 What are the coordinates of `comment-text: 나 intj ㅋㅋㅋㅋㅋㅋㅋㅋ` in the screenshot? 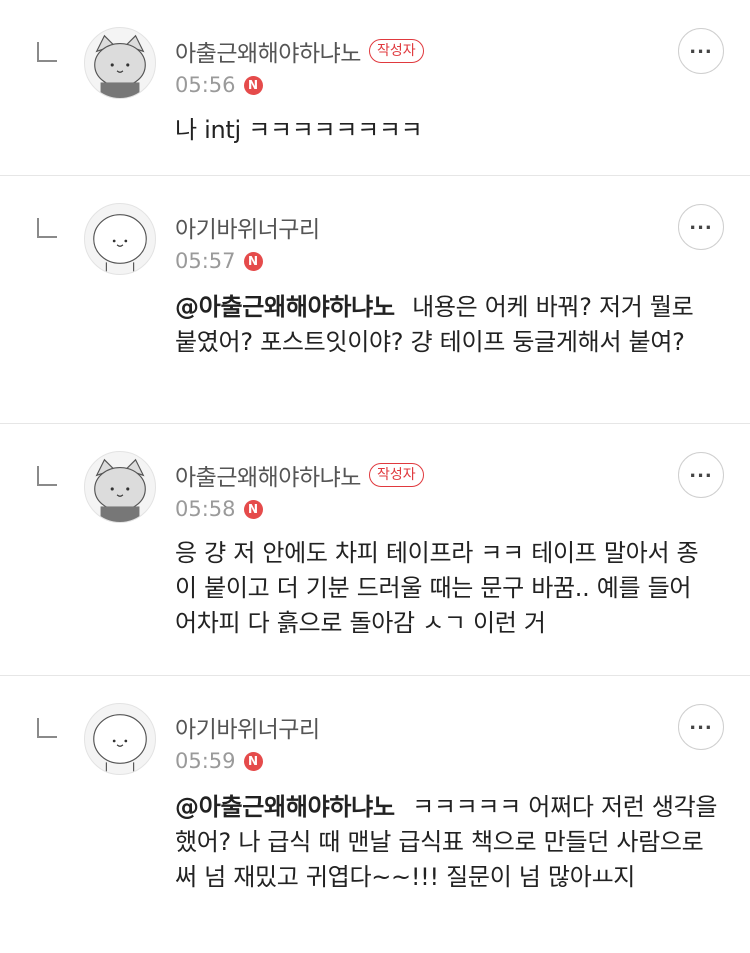 It's located at (299, 130).